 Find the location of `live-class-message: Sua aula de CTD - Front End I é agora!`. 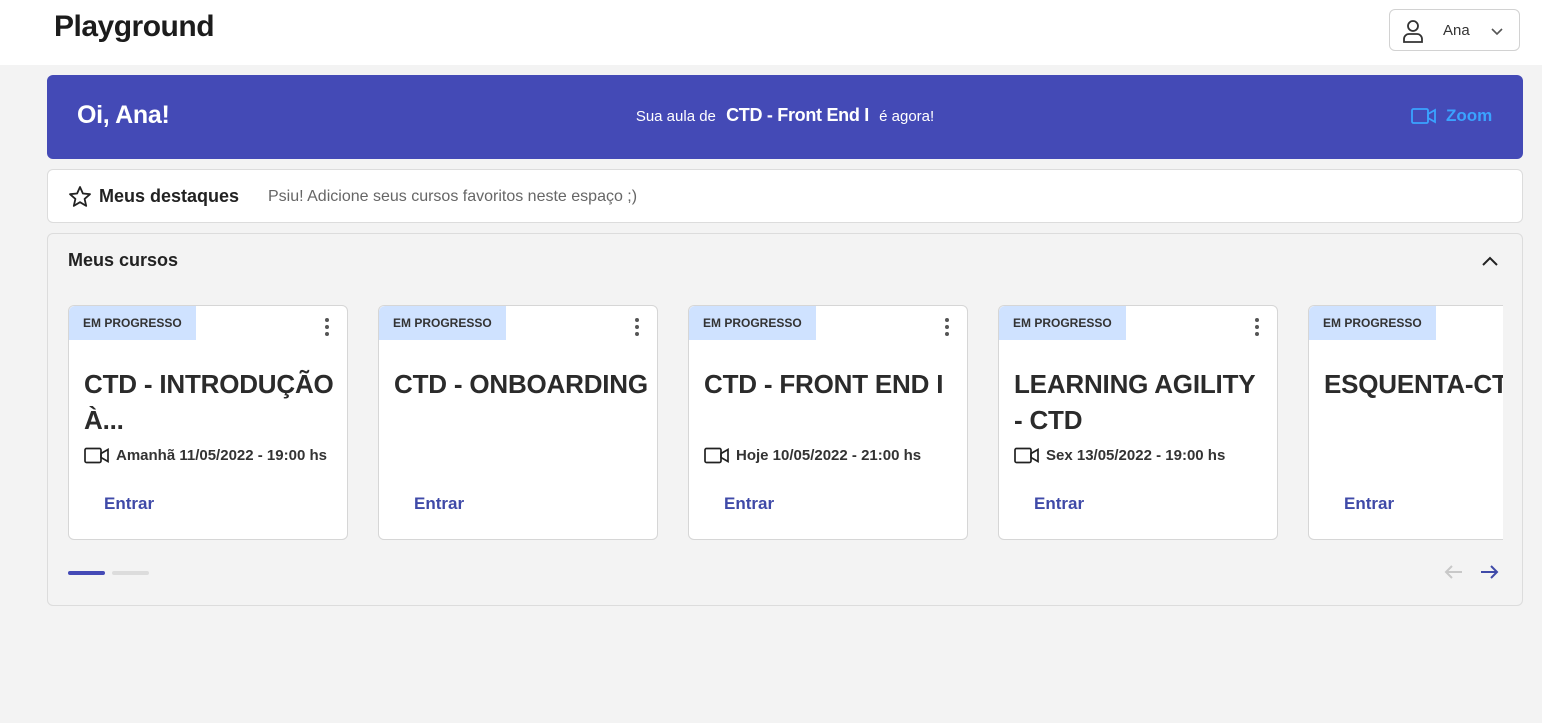

live-class-message: Sua aula de CTD - Front End I é agora! is located at coordinates (785, 115).